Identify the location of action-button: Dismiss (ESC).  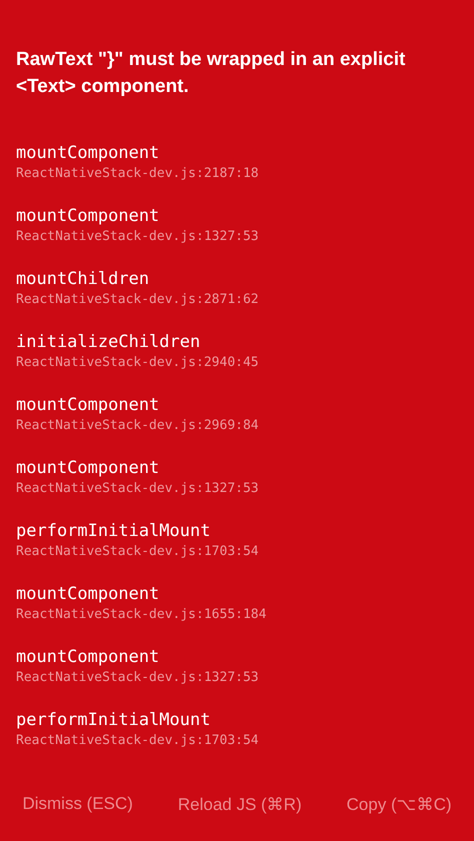
(77, 804).